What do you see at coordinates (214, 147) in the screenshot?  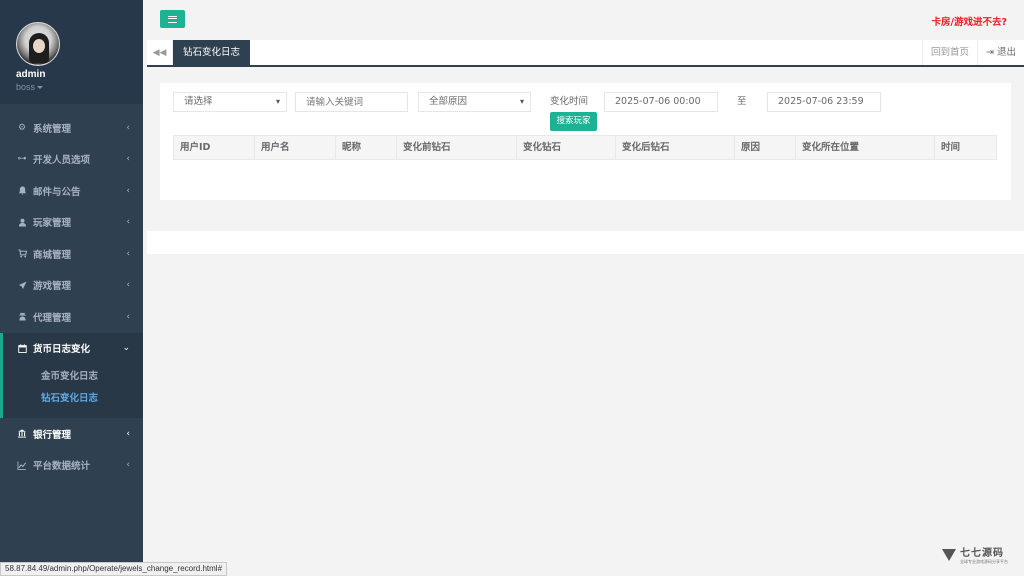 I see `column-header: 用户ID` at bounding box center [214, 147].